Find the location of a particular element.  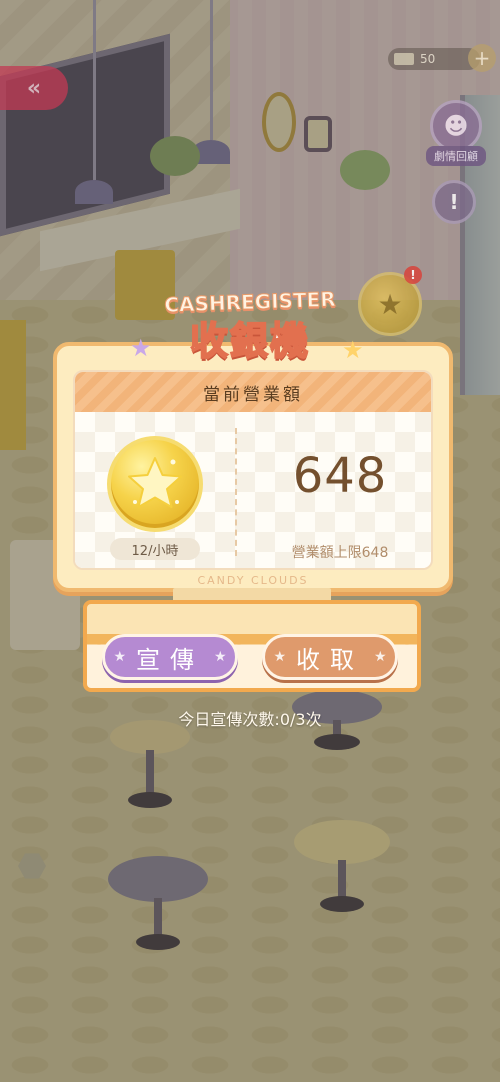

revenue-body: 12/小時 648 營業額上限648 is located at coordinates (253, 490).